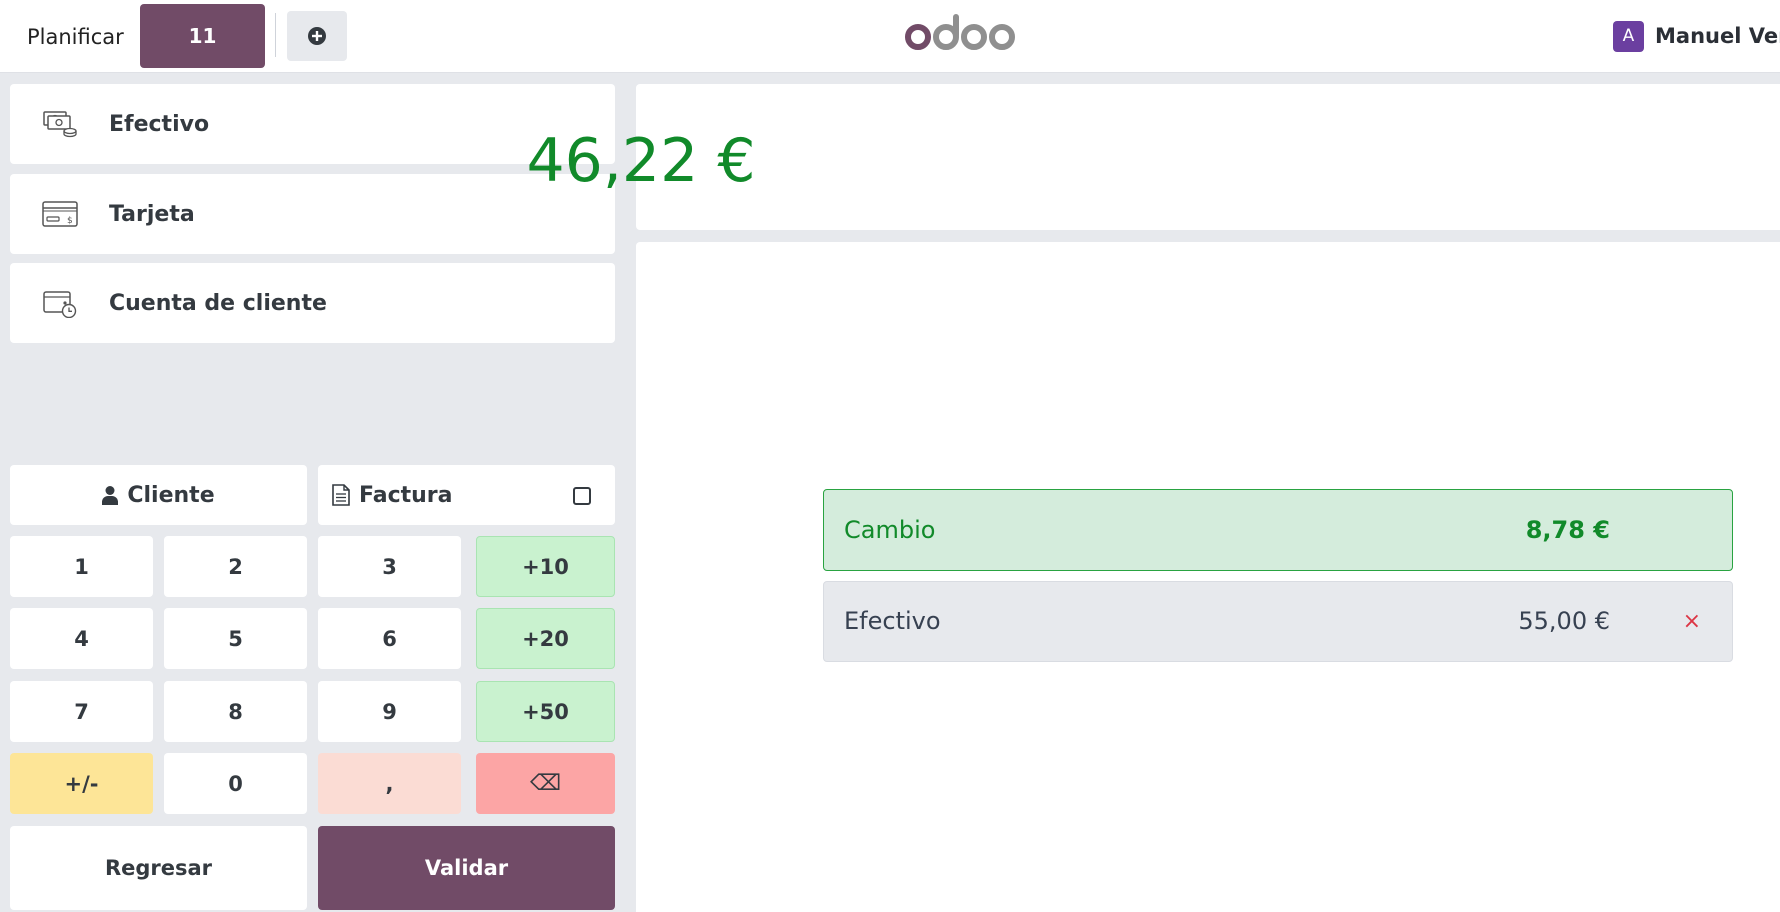 Image resolution: width=1780 pixels, height=912 pixels. Describe the element at coordinates (275, 35) in the screenshot. I see `divider` at that location.